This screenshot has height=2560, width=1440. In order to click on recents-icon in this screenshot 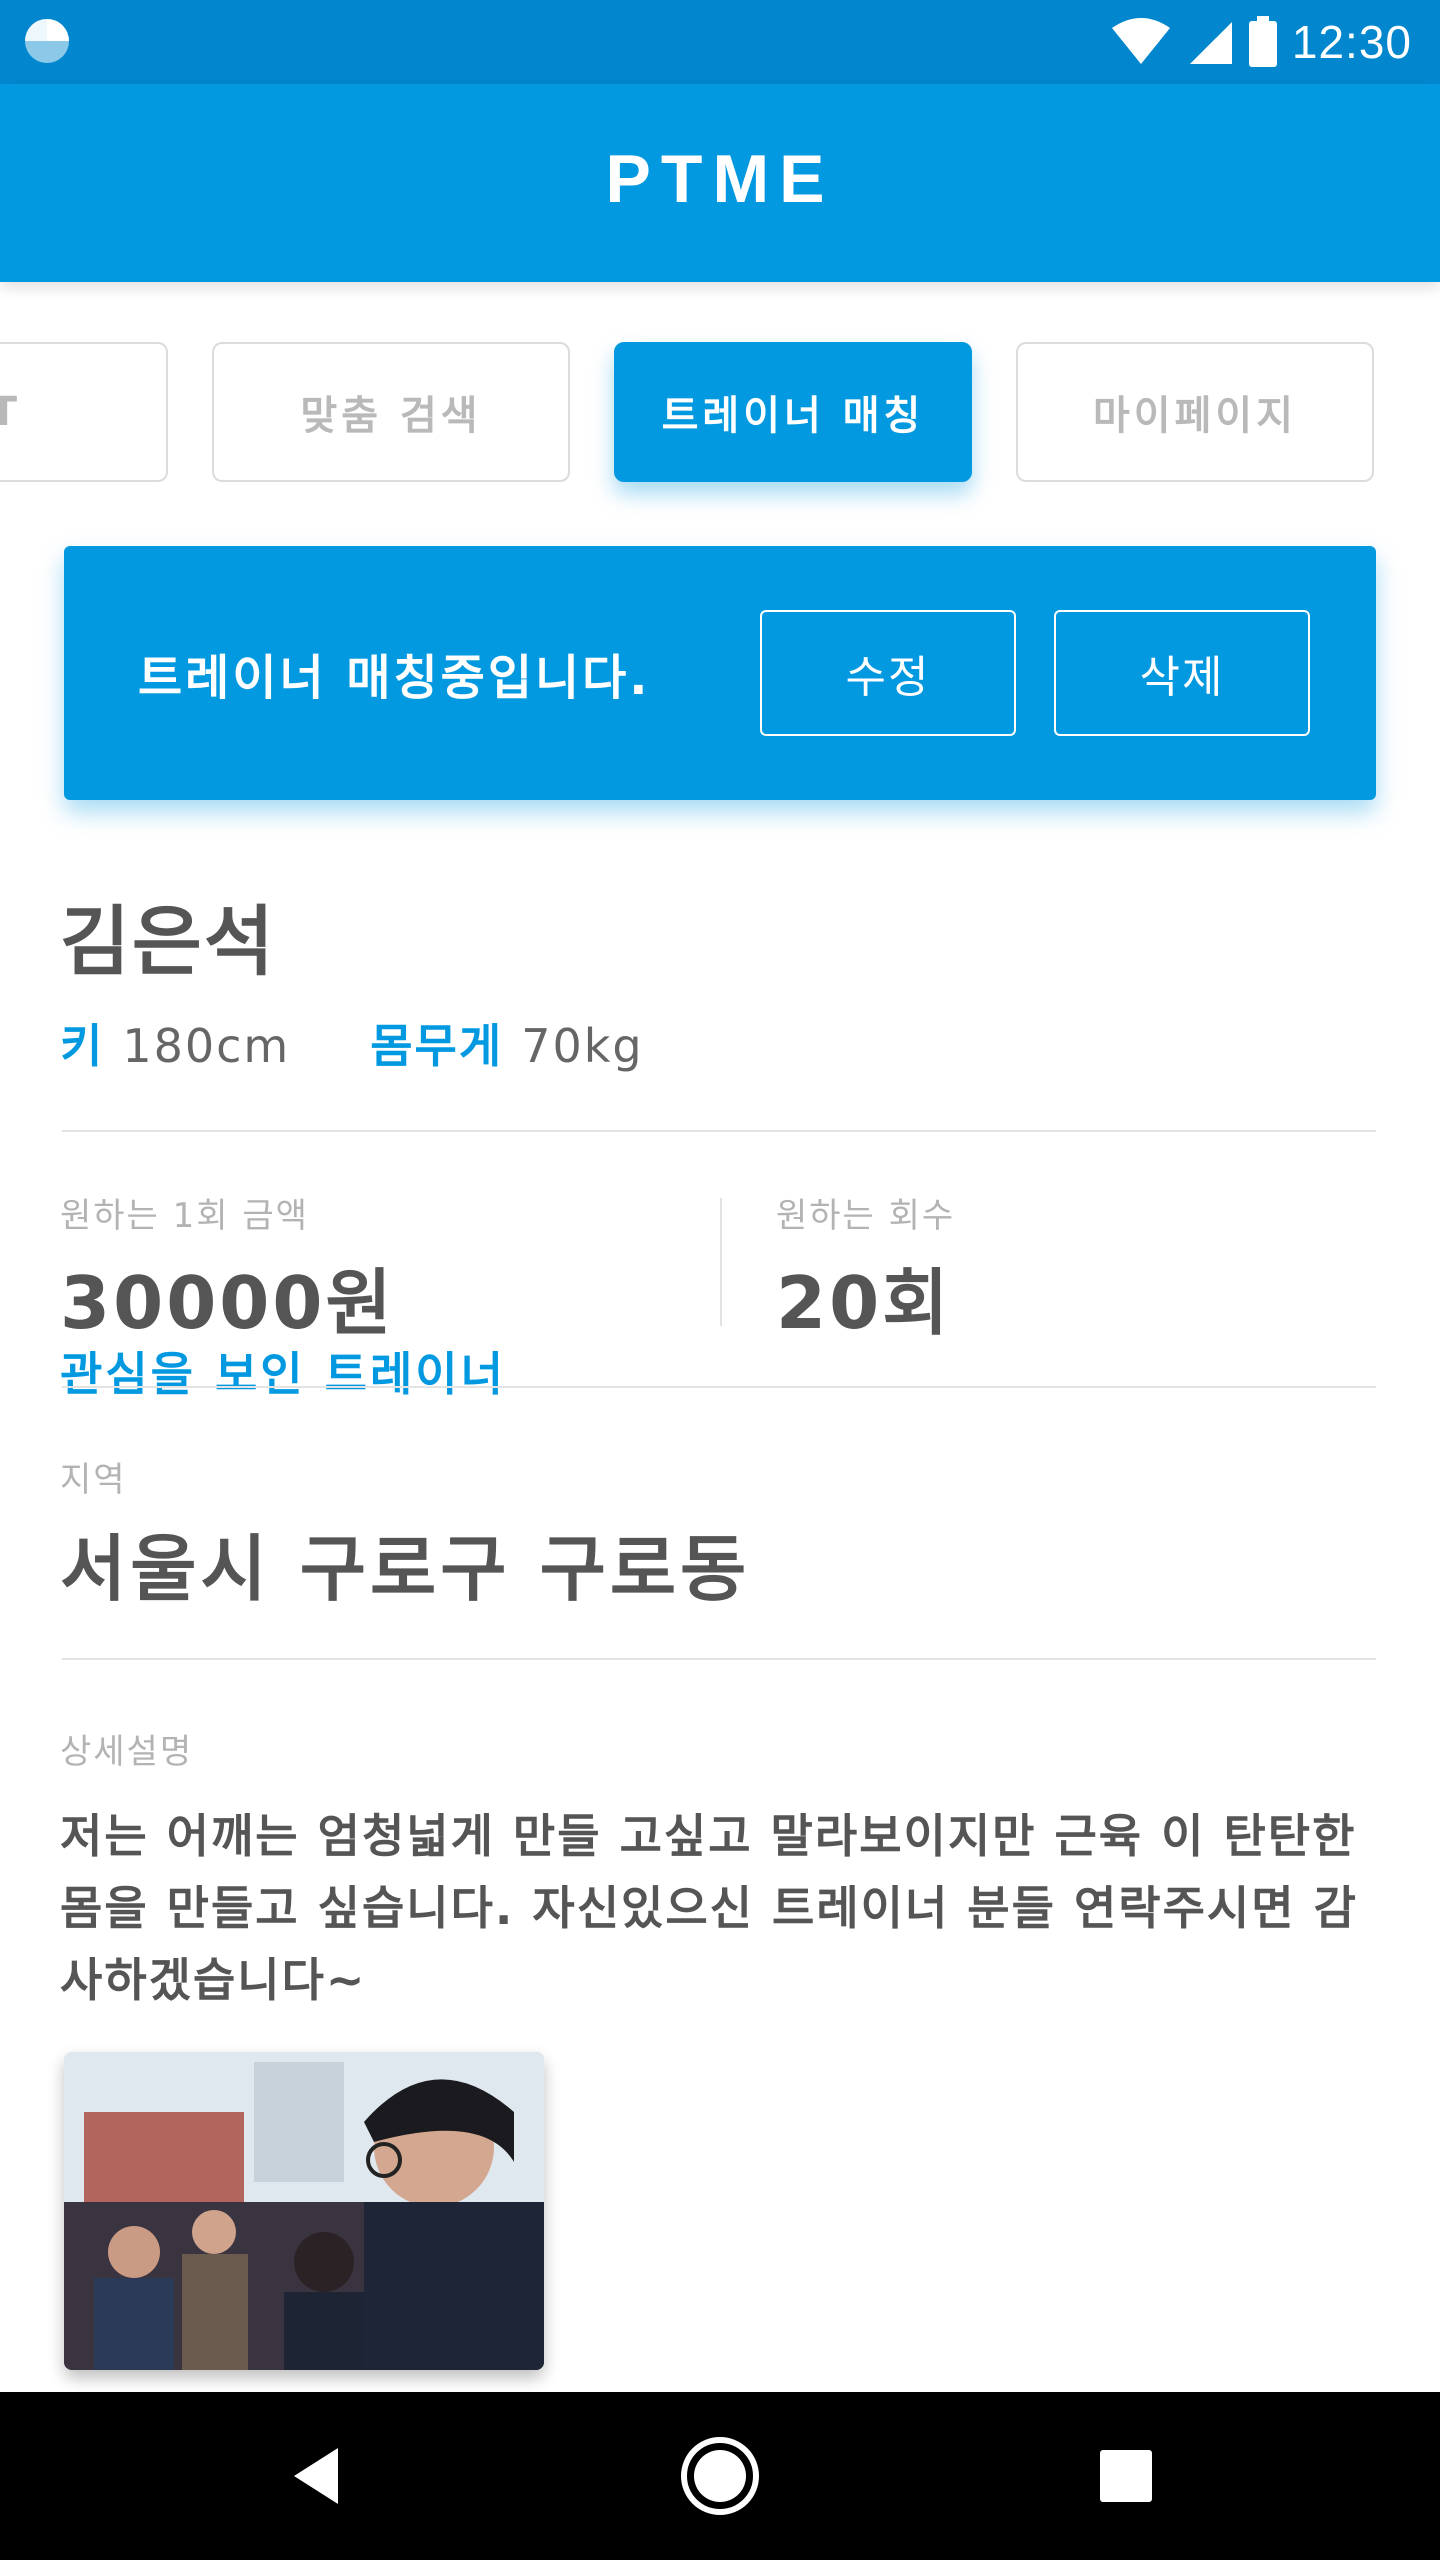, I will do `click(1126, 2476)`.